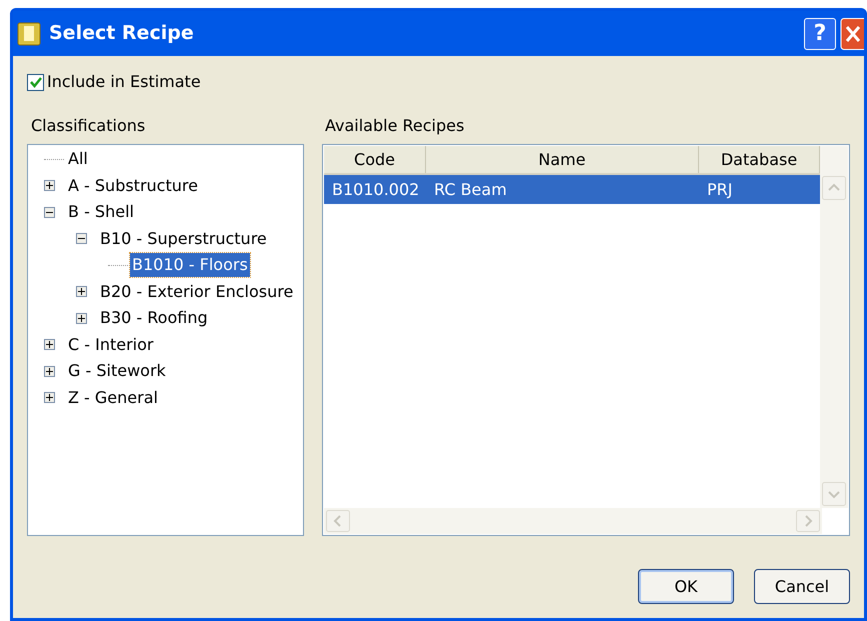 Image resolution: width=867 pixels, height=621 pixels. I want to click on tree-item: B1010 - Floors, so click(190, 265).